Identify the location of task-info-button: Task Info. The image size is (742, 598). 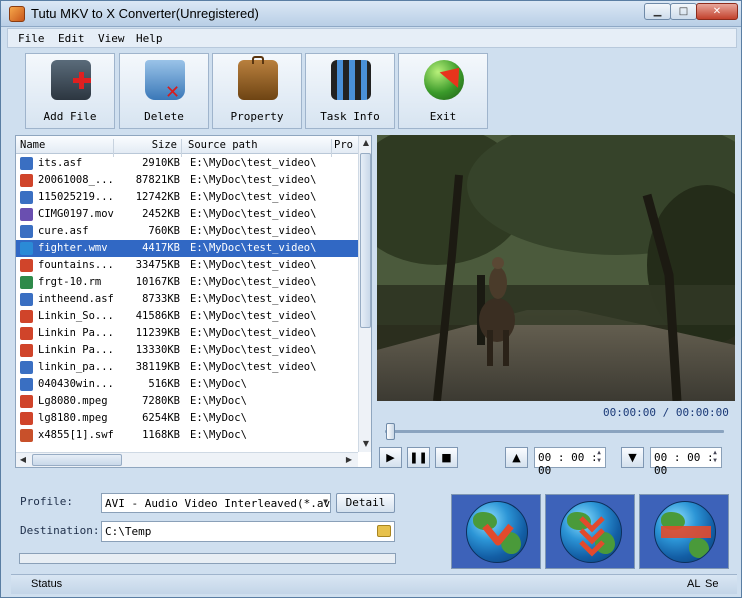
(350, 91).